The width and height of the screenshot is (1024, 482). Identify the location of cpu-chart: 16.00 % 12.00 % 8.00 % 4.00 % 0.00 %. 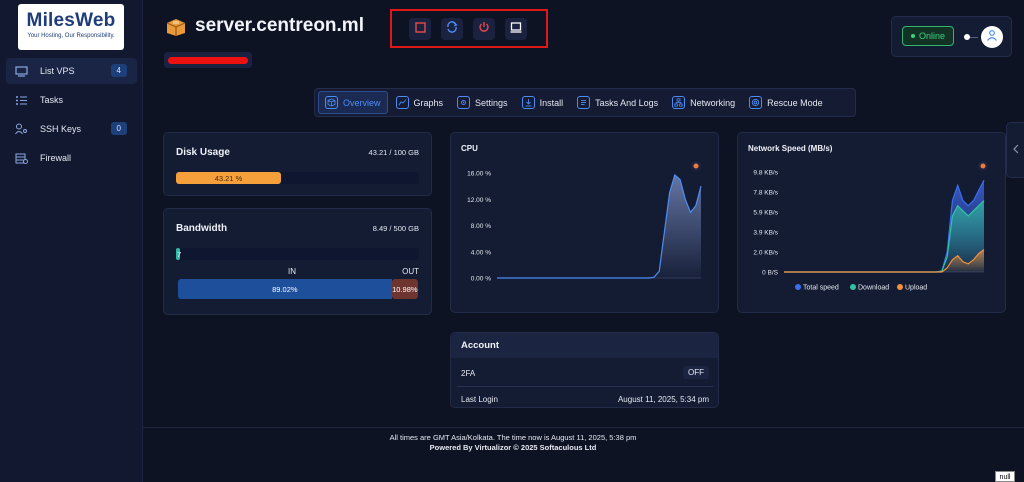
(584, 222).